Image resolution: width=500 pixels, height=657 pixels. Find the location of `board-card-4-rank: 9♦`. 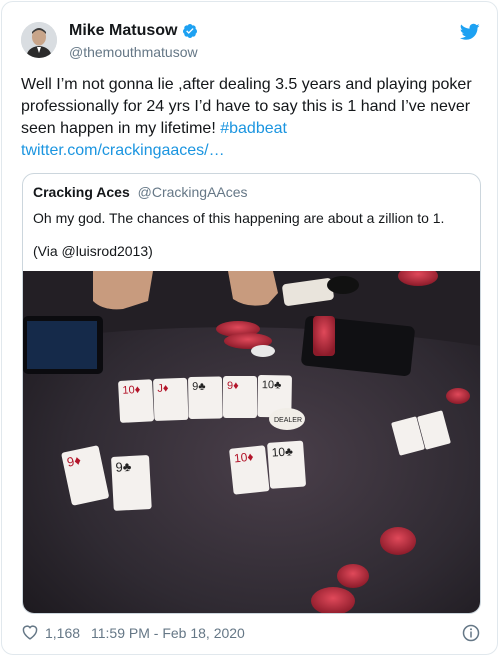

board-card-4-rank: 9♦ is located at coordinates (233, 386).